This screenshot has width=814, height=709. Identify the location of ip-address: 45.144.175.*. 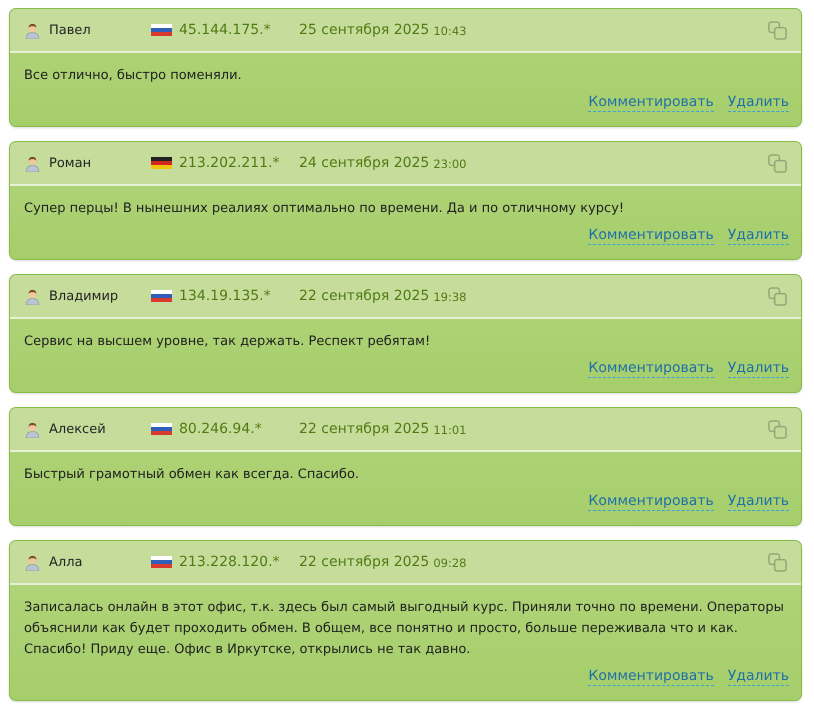
(225, 30).